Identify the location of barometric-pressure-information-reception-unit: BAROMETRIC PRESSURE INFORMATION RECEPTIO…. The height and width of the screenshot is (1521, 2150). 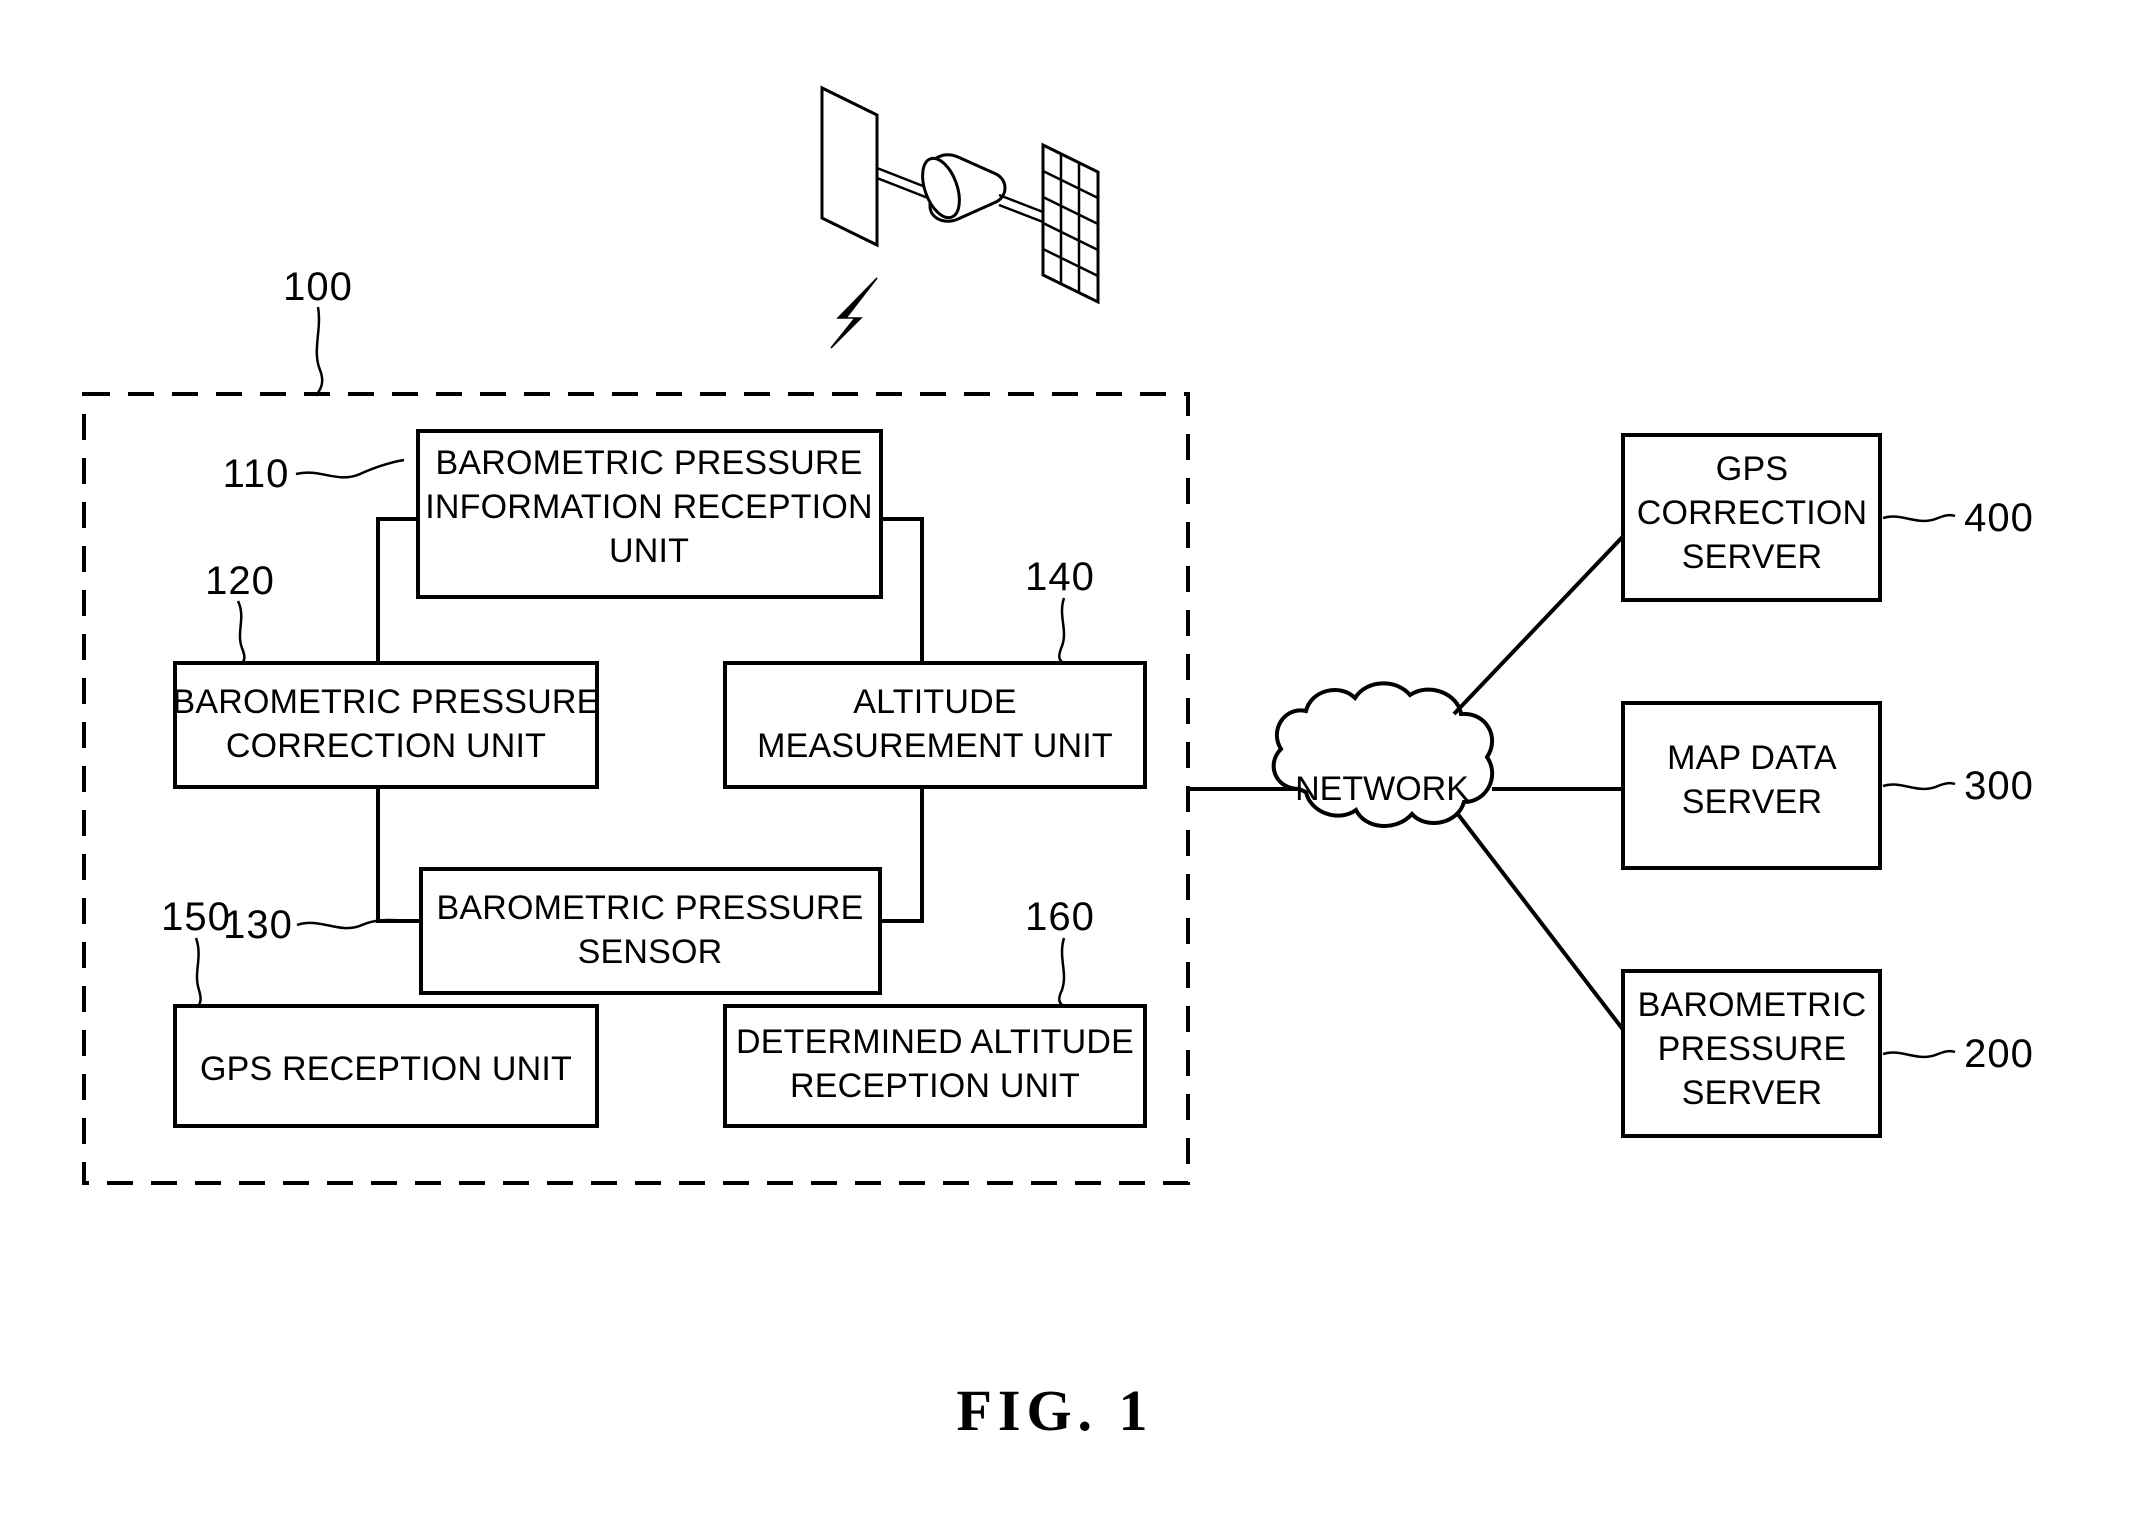
(649, 514).